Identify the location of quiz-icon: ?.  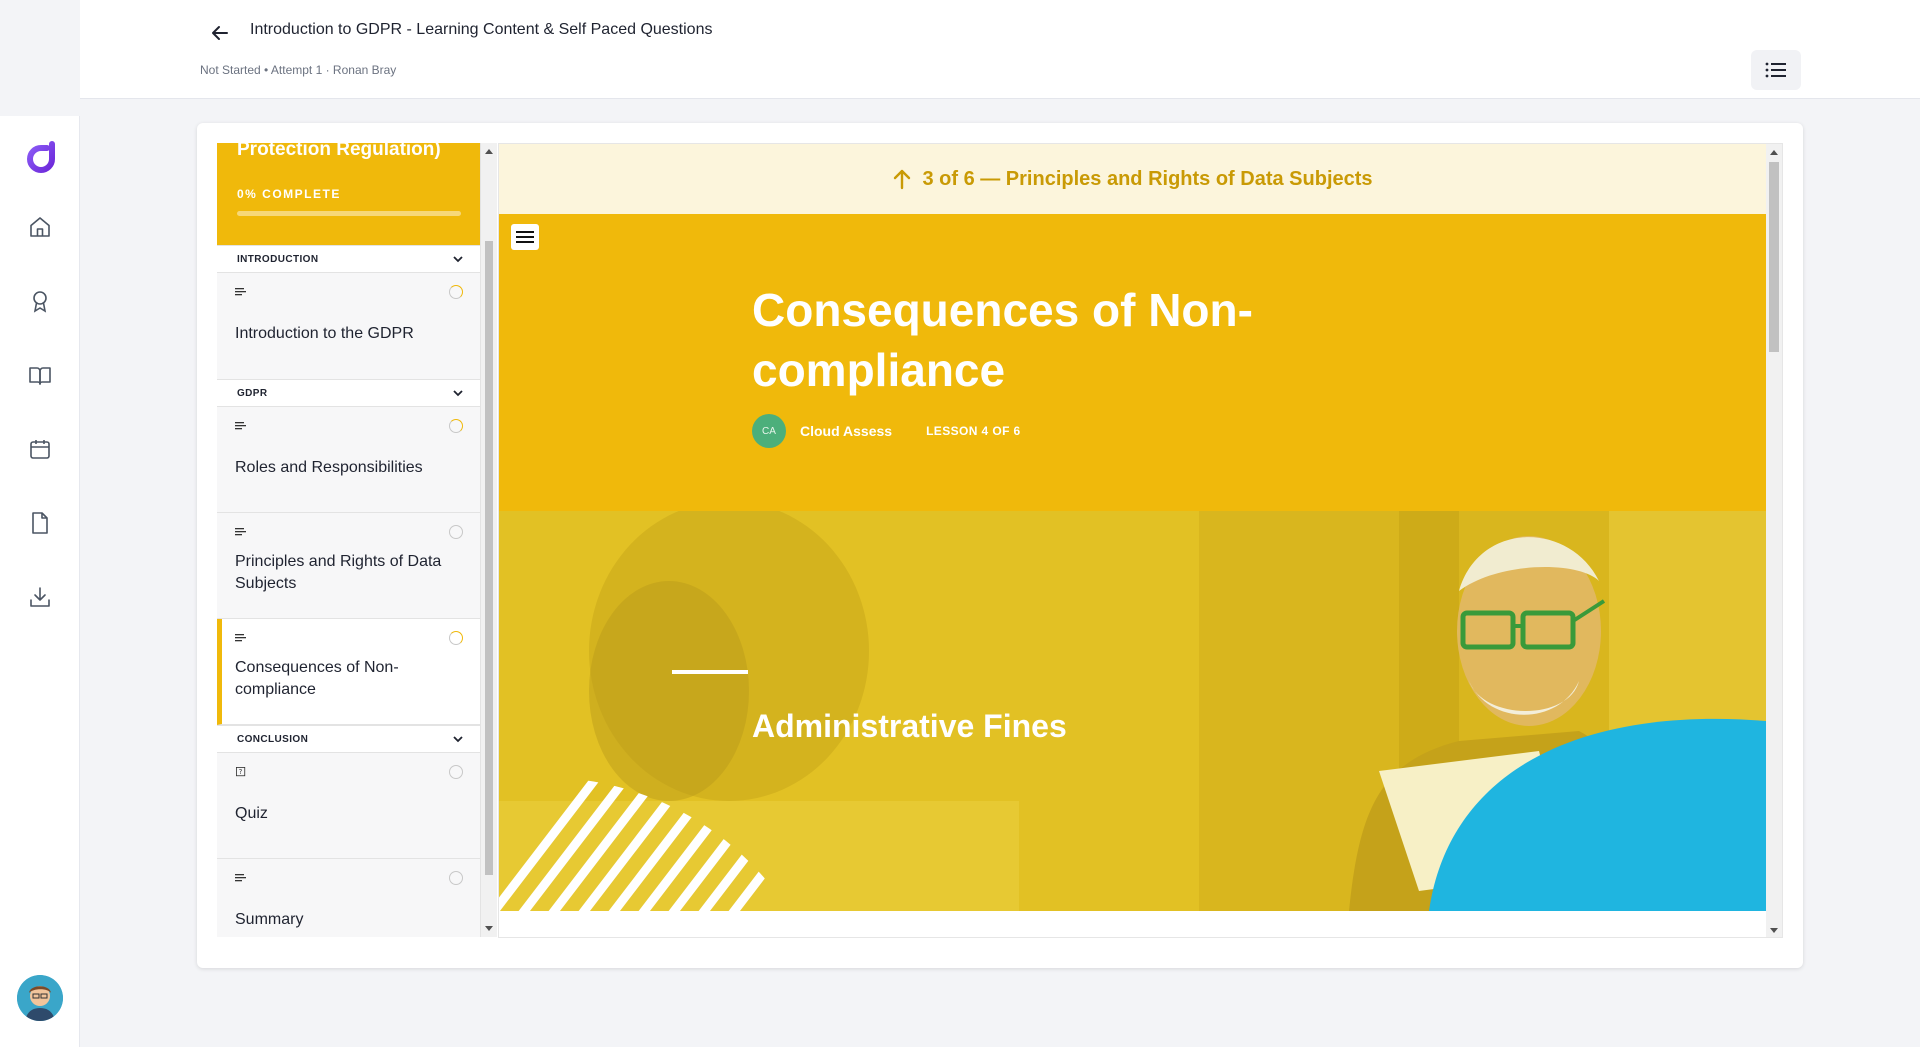
(241, 772).